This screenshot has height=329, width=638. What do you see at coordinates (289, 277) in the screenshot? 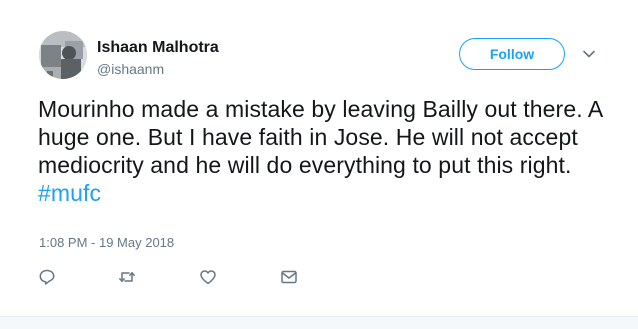
I see `envelope-icon` at bounding box center [289, 277].